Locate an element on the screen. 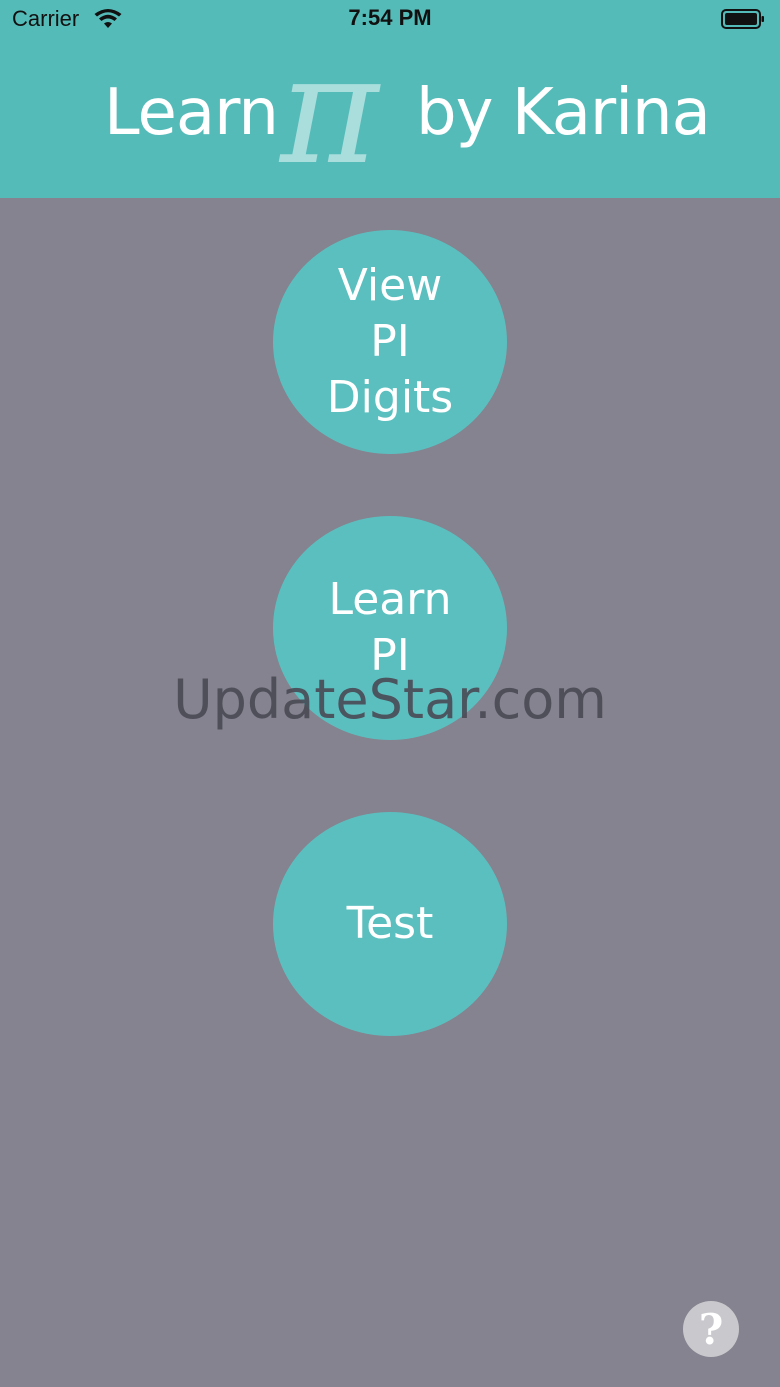  title-learn: Learn is located at coordinates (191, 113).